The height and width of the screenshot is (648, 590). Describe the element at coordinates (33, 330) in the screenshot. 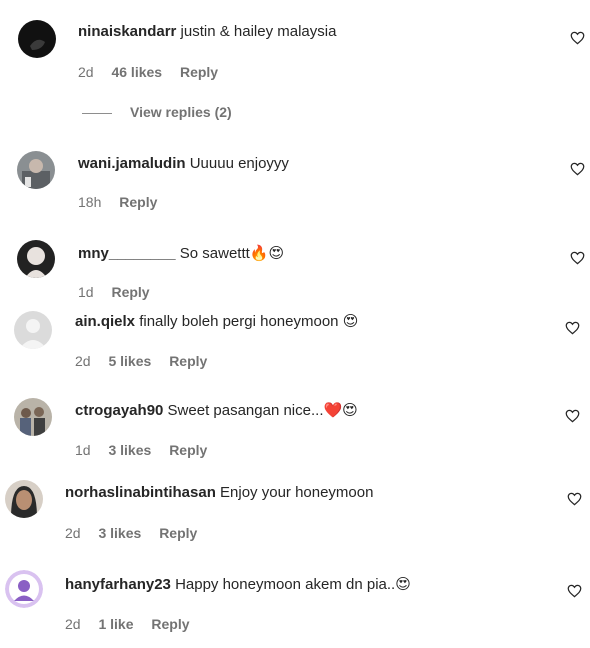

I see `avatar-placeholder` at that location.